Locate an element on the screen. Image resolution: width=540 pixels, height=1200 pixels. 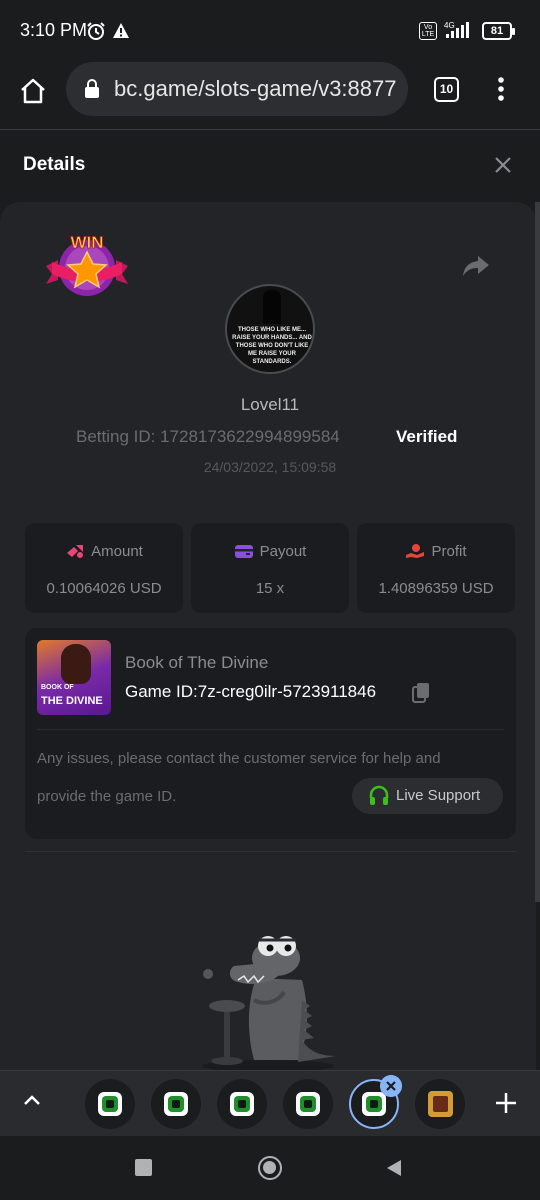
address-bar: bc.game/slots-game/v3:8877 is located at coordinates (237, 89).